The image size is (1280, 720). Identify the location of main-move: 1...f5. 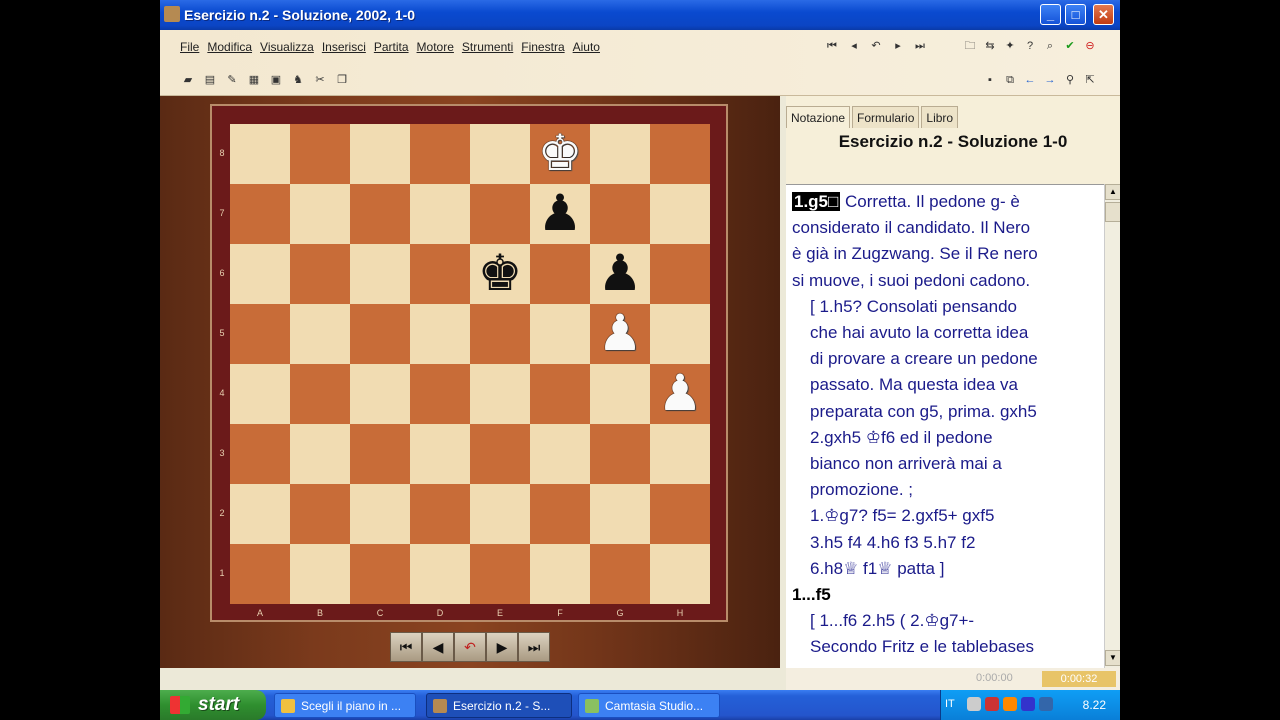
(945, 595).